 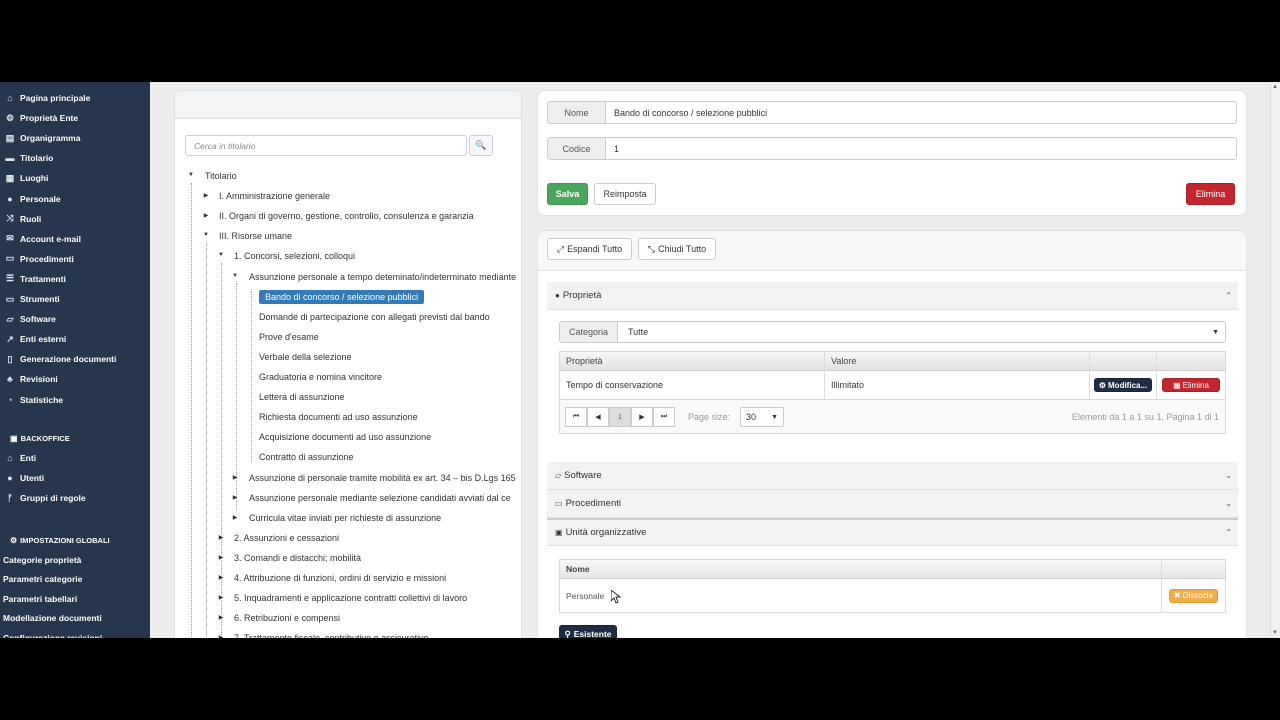 What do you see at coordinates (326, 145) in the screenshot?
I see `tree-search-input: Cerca in titolario` at bounding box center [326, 145].